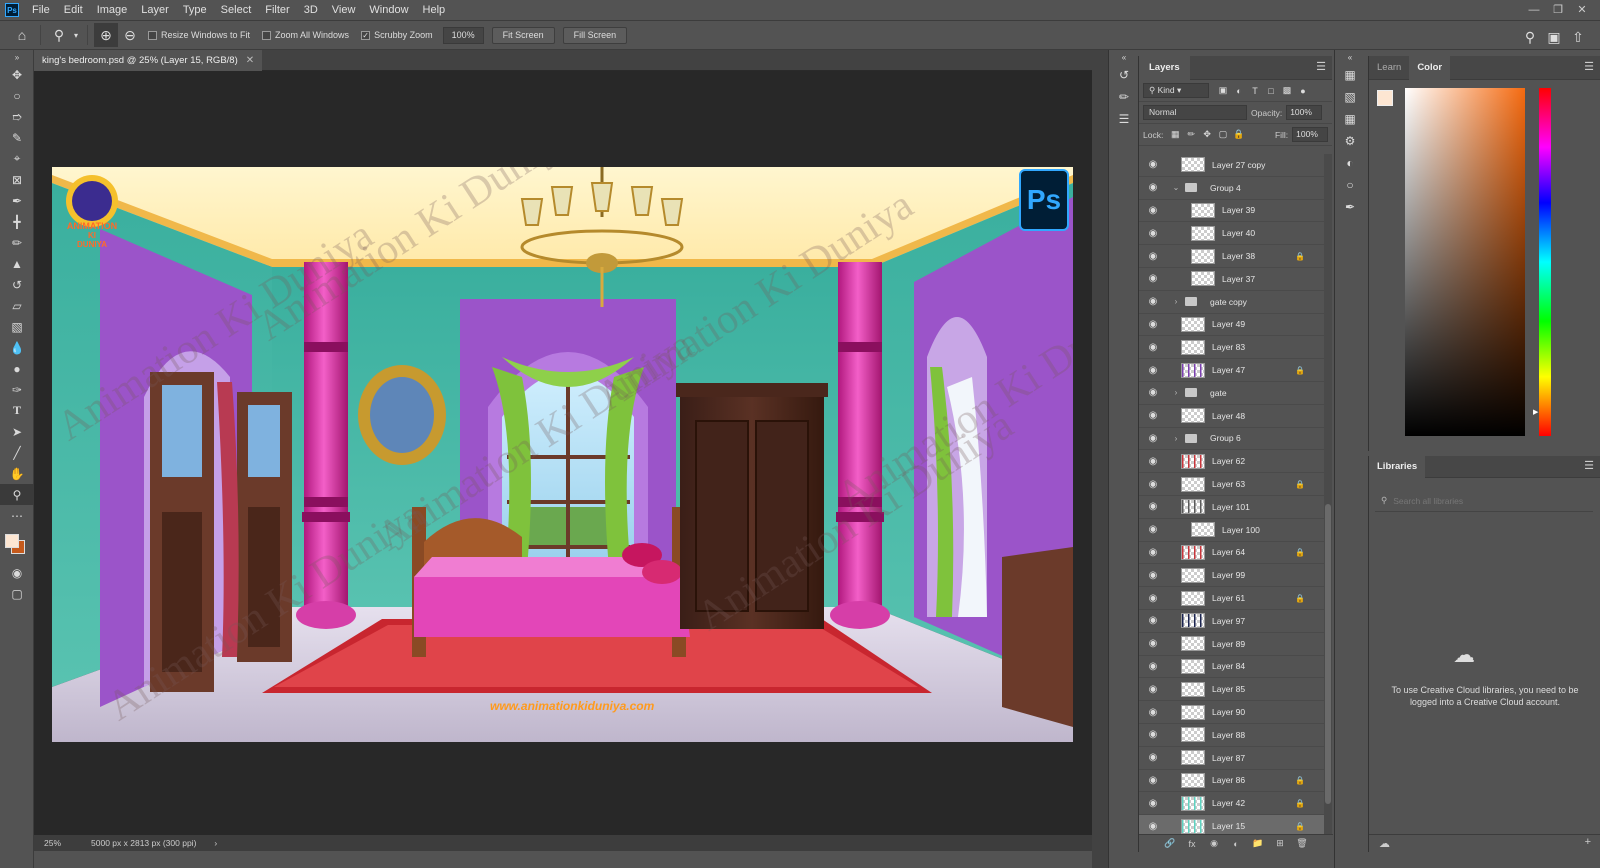 This screenshot has height=868, width=1600. Describe the element at coordinates (1328, 654) in the screenshot. I see `scrollbar-thumb` at that location.